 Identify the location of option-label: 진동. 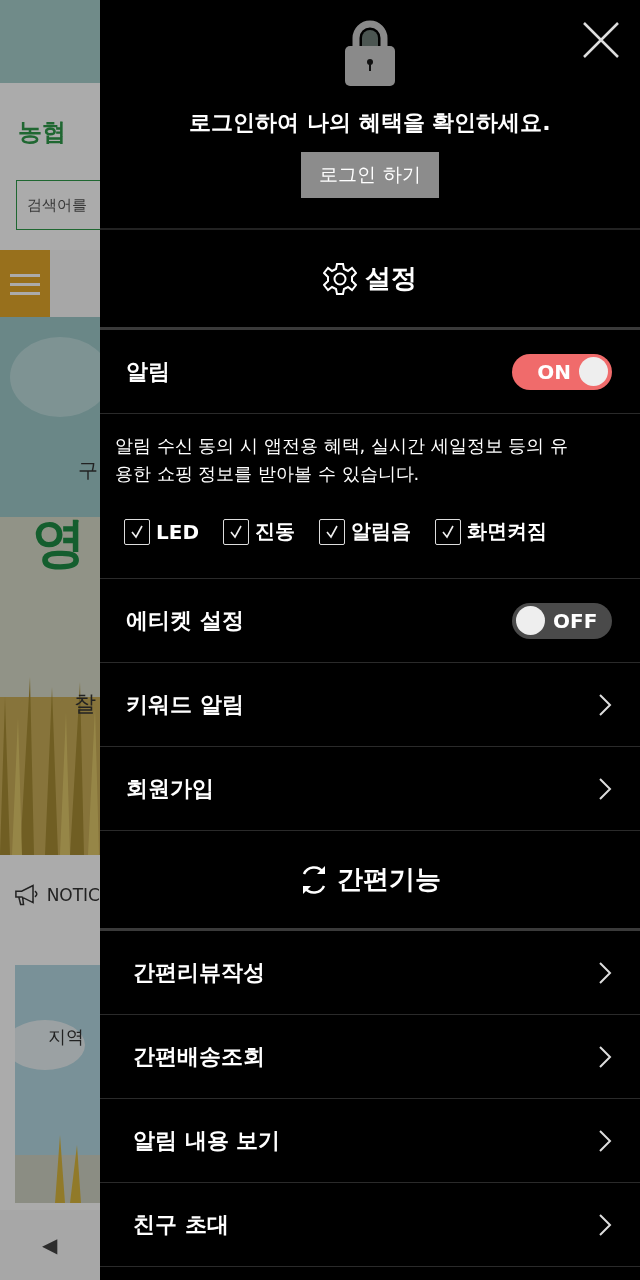
(275, 531).